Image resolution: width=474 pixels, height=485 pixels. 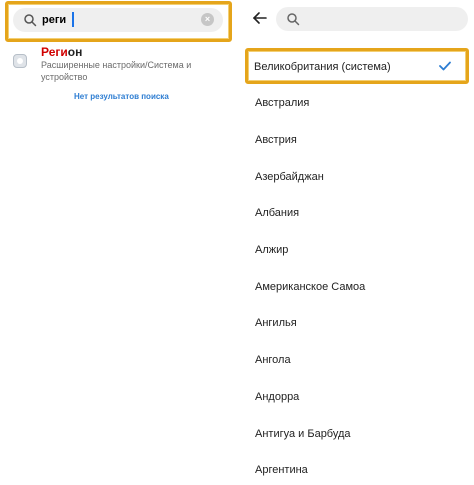 I want to click on region-item: Ангола, so click(x=355, y=360).